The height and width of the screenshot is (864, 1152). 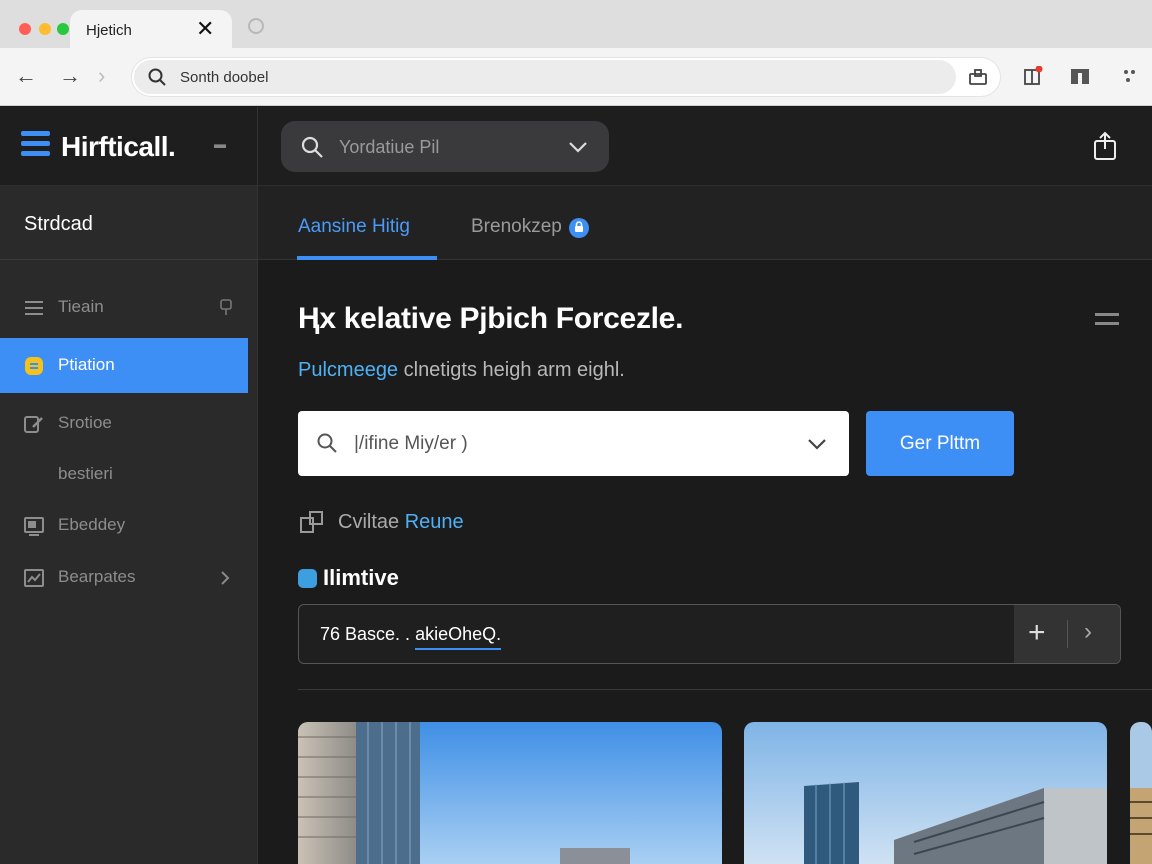 I want to click on forward-arrow-icon: →, so click(x=70, y=76).